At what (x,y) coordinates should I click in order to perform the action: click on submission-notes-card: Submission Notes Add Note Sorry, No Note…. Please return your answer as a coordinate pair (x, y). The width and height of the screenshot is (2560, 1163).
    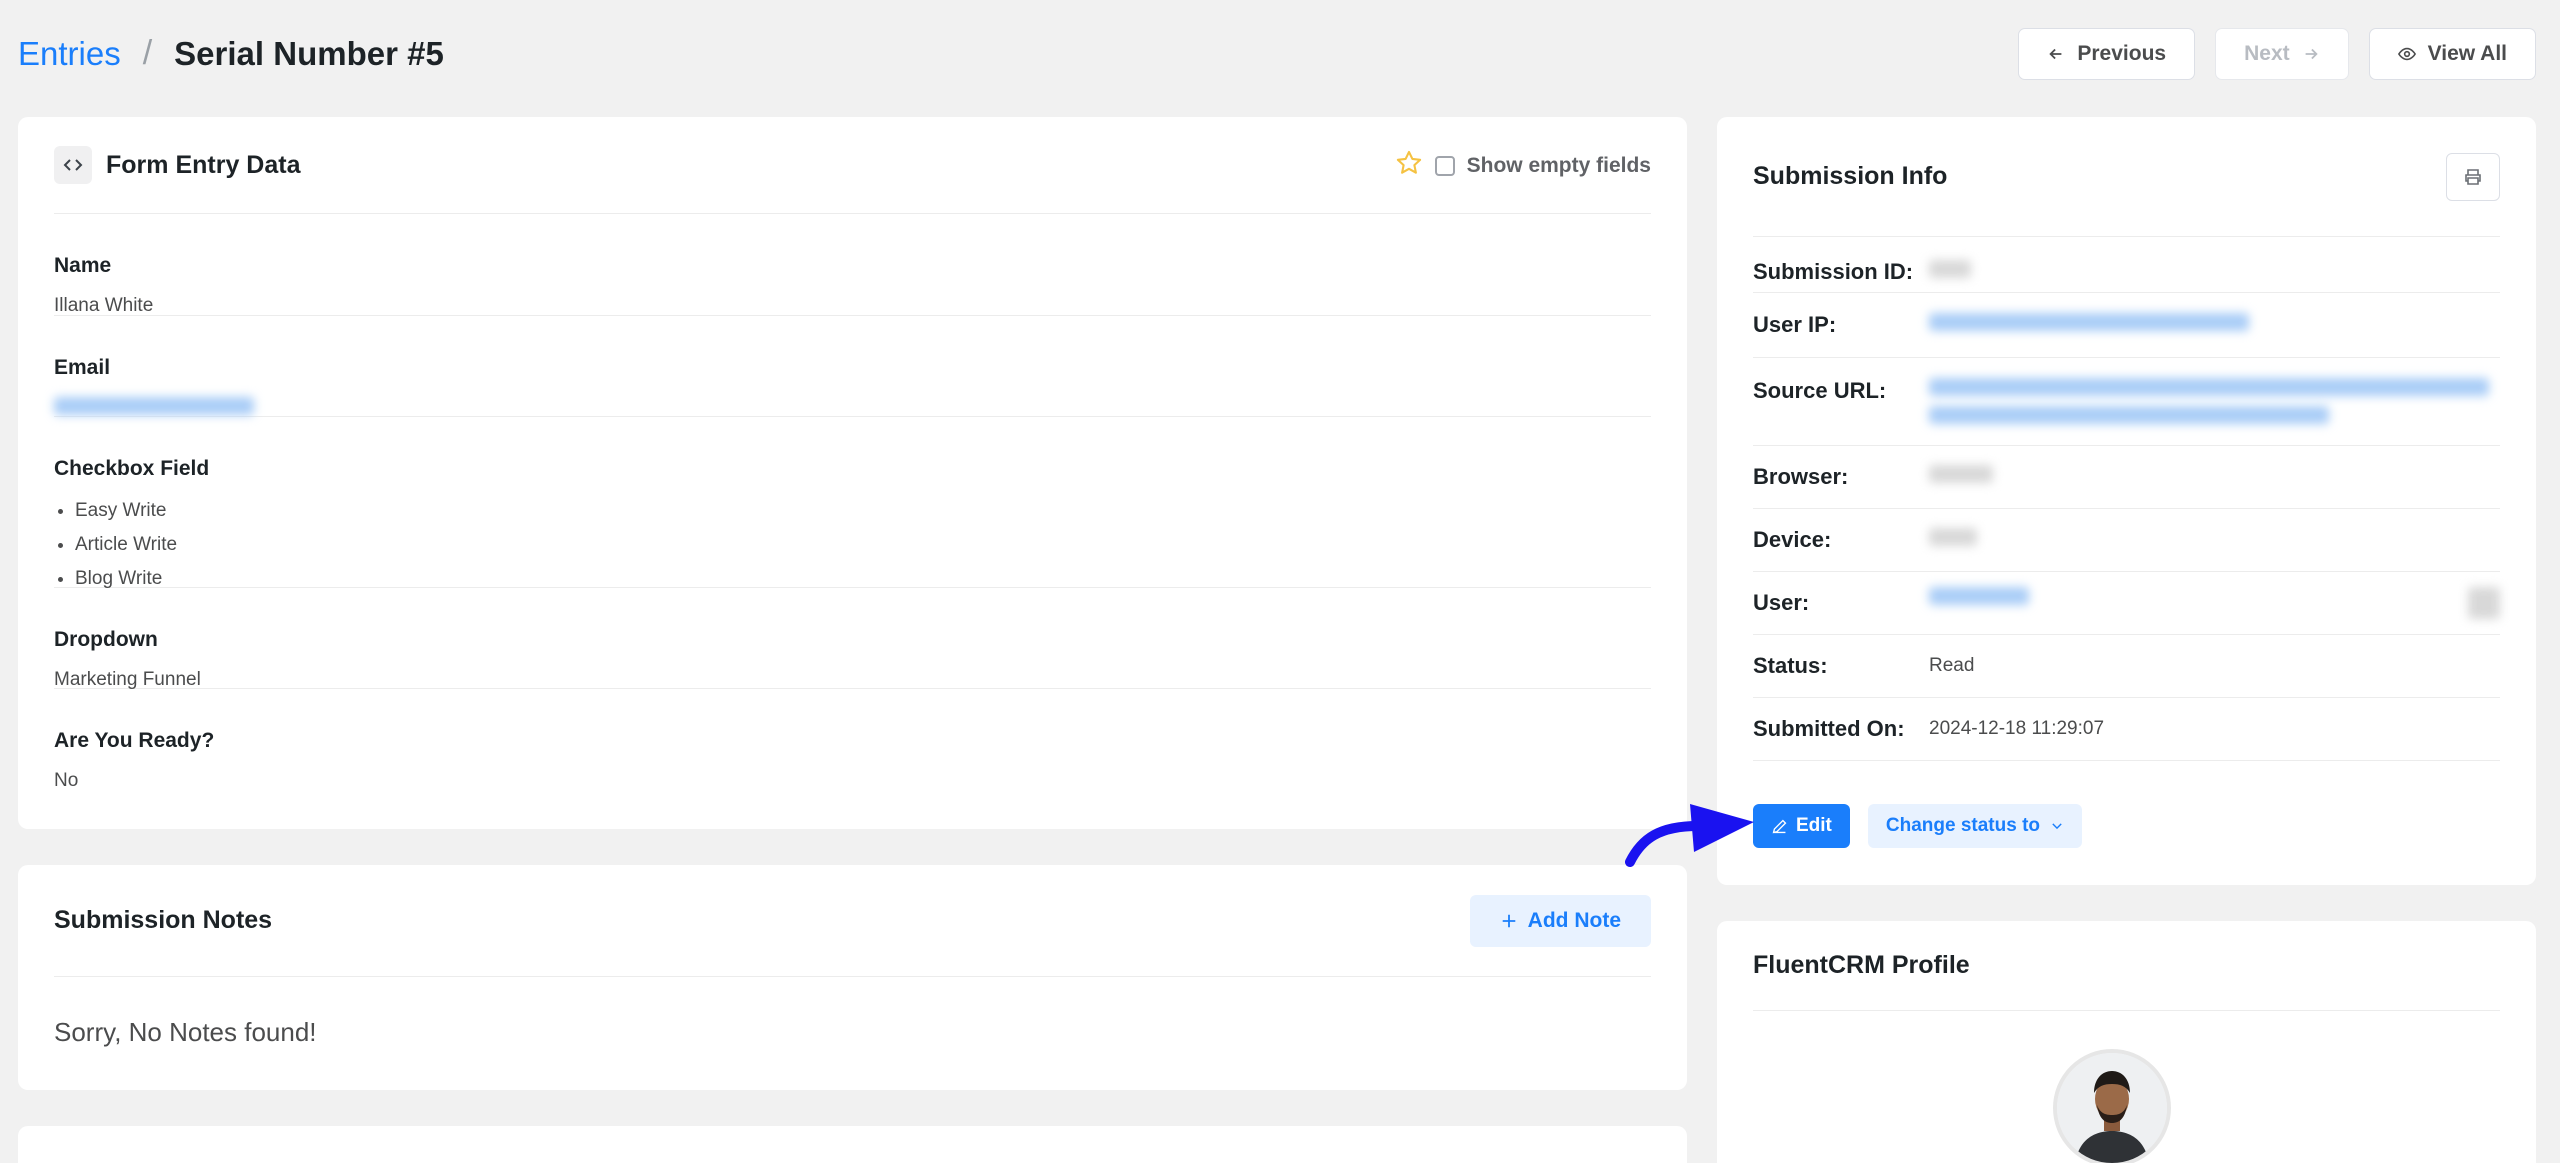
    Looking at the image, I should click on (852, 977).